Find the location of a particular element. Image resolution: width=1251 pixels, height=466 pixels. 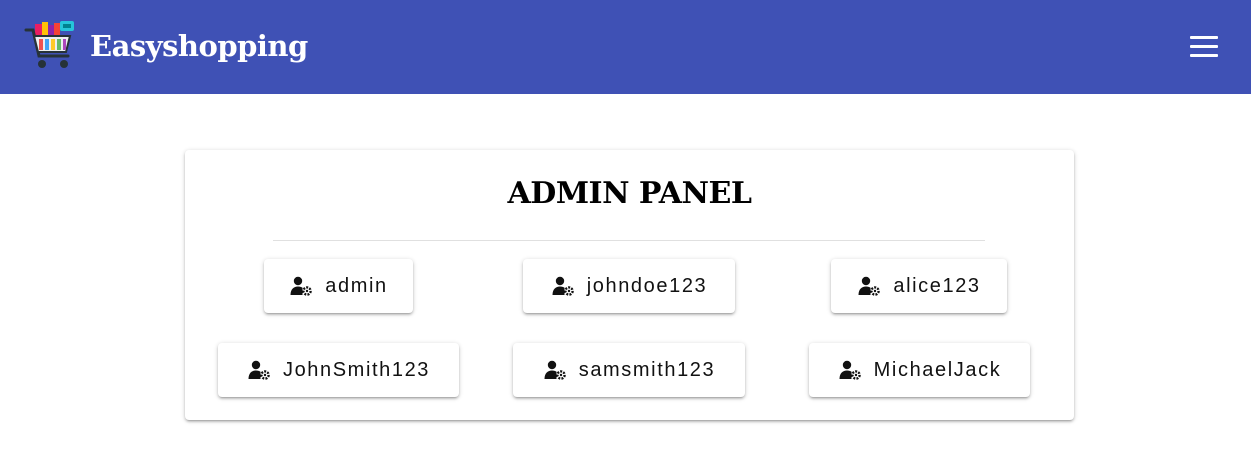

user-button-alice123: alice123 is located at coordinates (919, 286).